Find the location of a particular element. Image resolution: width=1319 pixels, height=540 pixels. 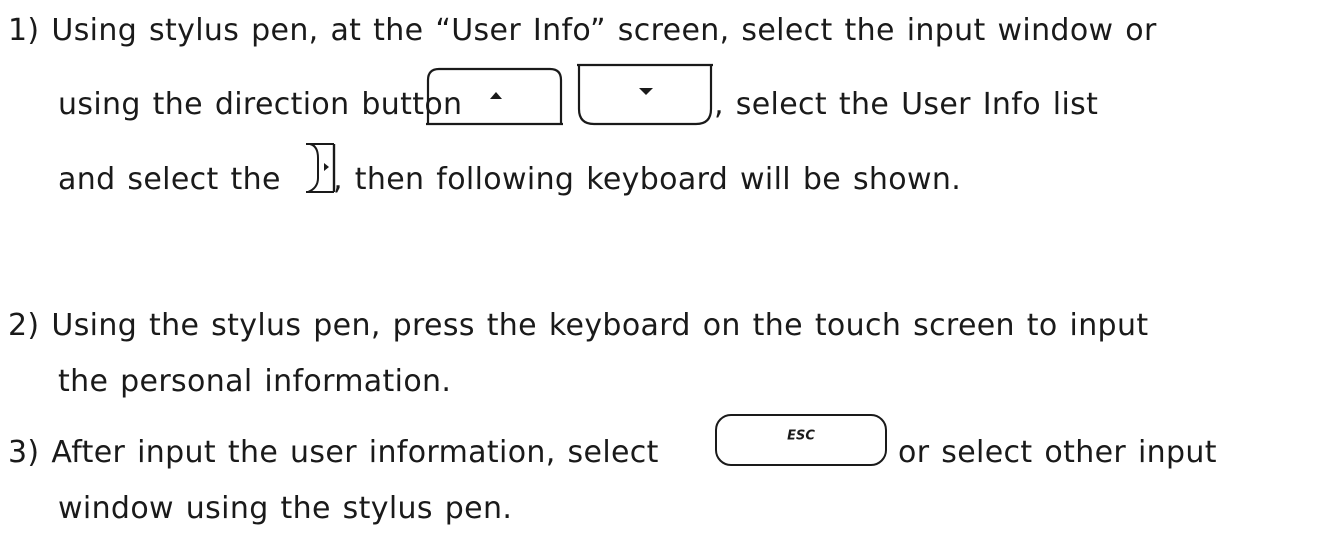

step-3-text-line-1b: or select other input is located at coordinates (1057, 452).